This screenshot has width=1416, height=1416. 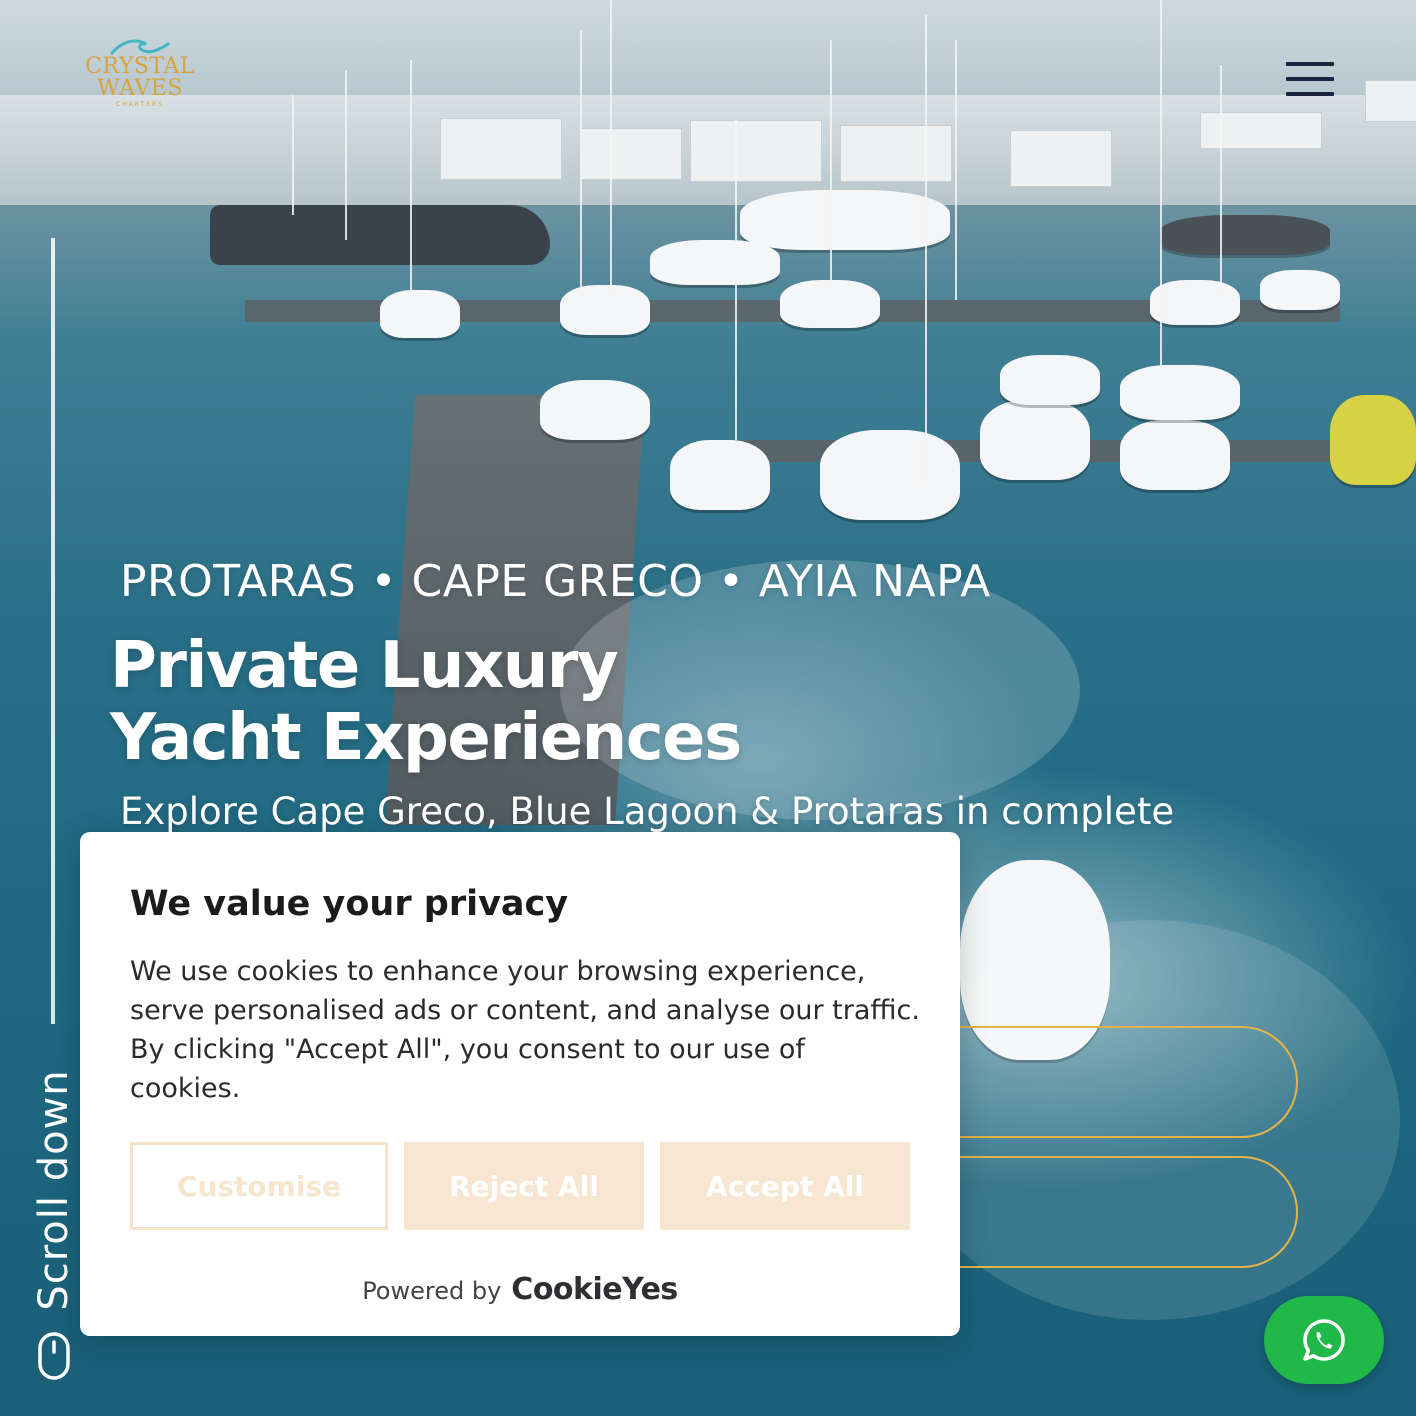 I want to click on scroll-line, so click(x=53, y=631).